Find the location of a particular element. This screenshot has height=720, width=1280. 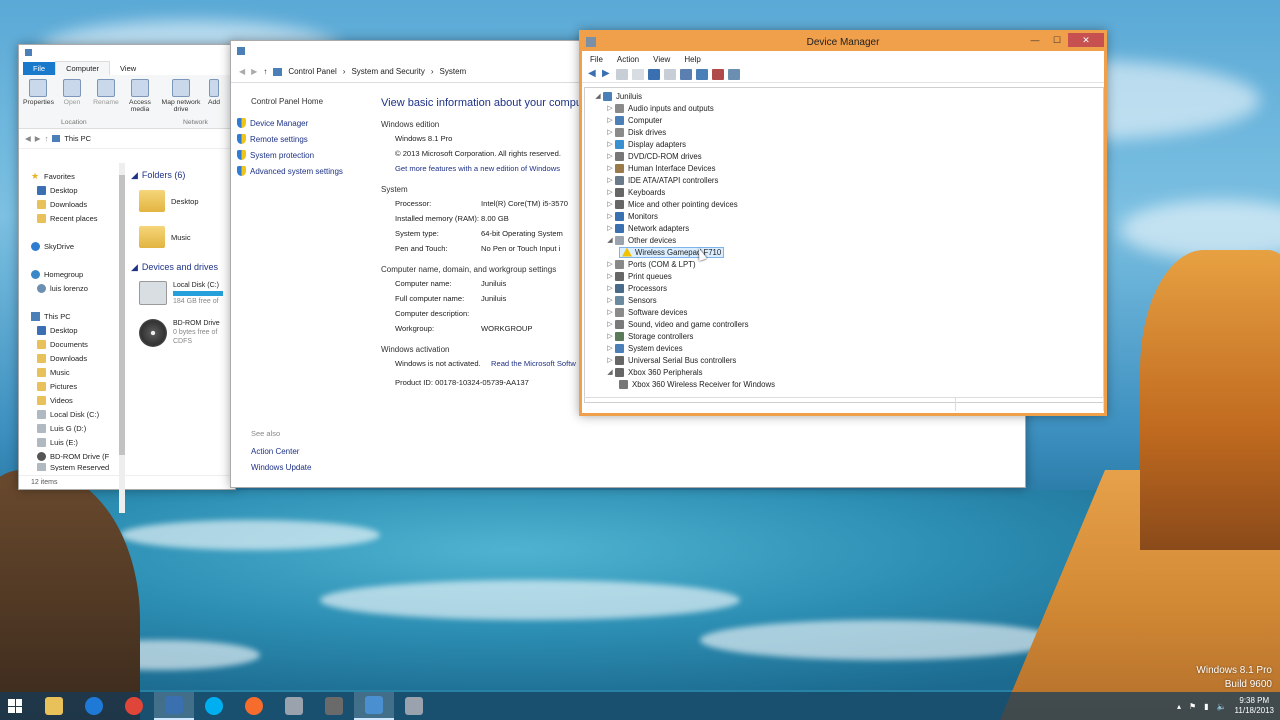

breadcrumb-control-panel: Control Panel is located at coordinates (312, 71).